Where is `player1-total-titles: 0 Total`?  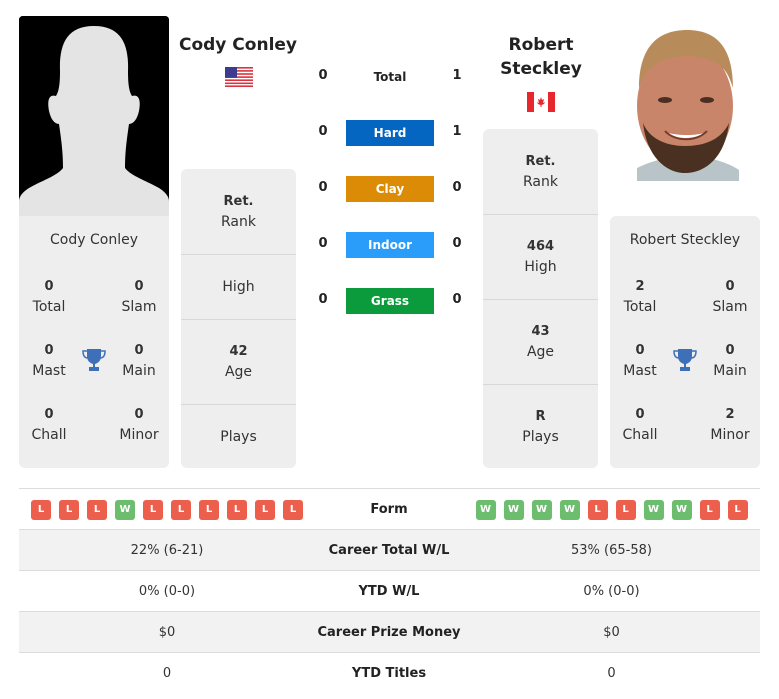
player1-total-titles: 0 Total is located at coordinates (49, 297).